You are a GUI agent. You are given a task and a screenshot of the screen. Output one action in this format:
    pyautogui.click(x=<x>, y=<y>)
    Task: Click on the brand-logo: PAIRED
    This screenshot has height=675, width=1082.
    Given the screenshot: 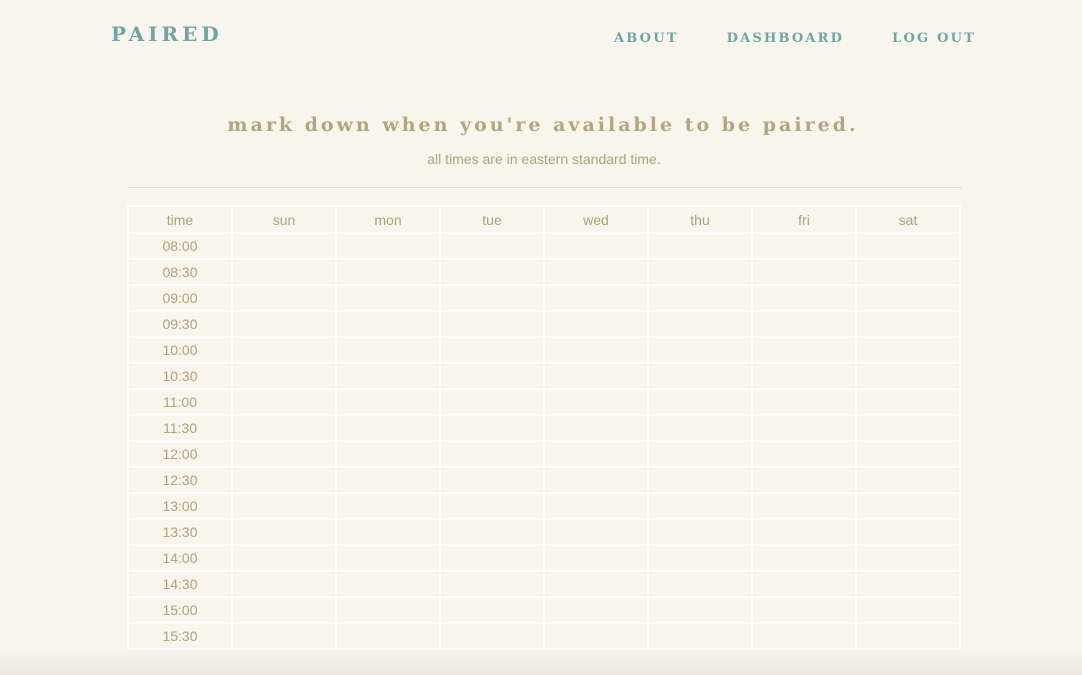 What is the action you would take?
    pyautogui.click(x=167, y=34)
    